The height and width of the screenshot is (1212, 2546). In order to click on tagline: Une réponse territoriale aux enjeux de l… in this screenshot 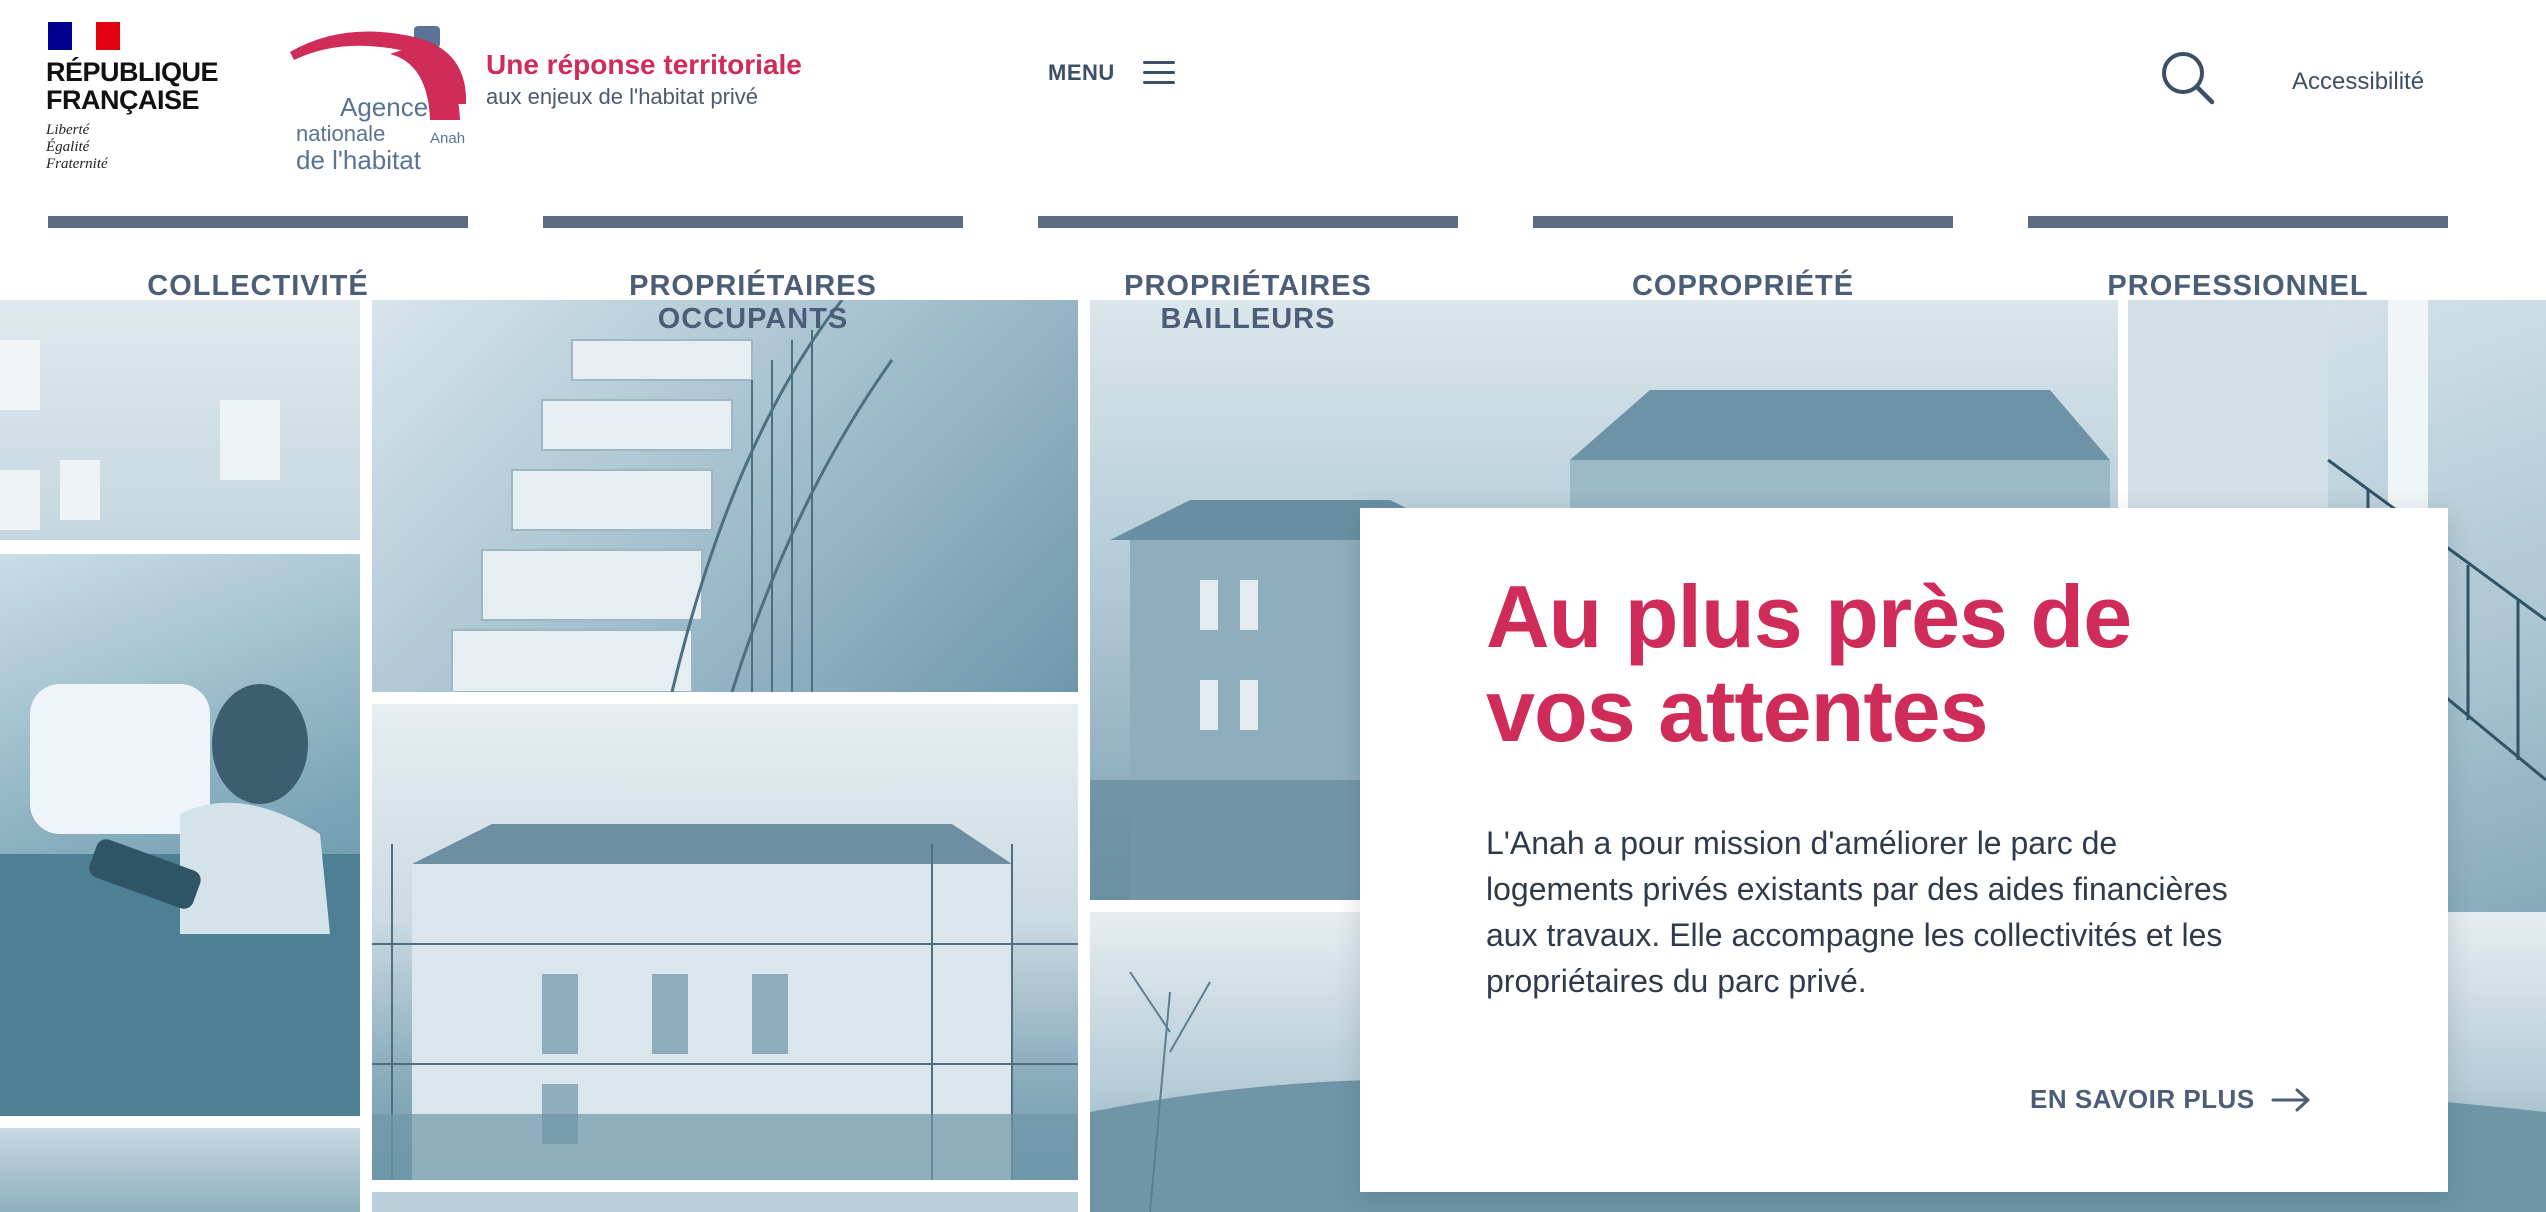, I will do `click(644, 80)`.